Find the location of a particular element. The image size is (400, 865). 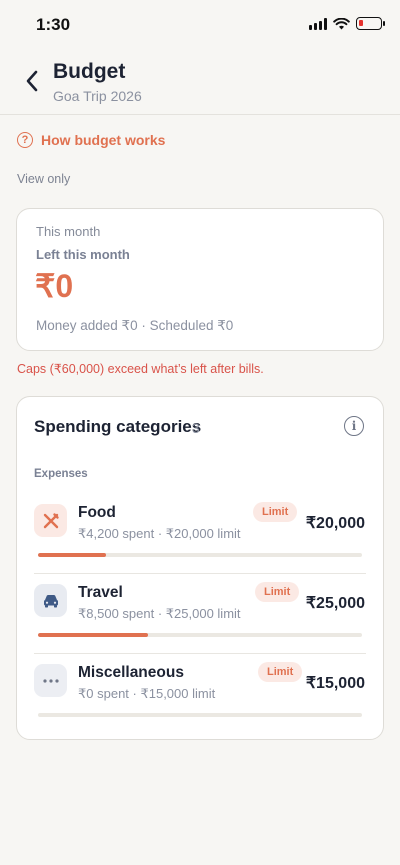

month-meta: Money added ₹0 · Scheduled ₹0 is located at coordinates (135, 325).